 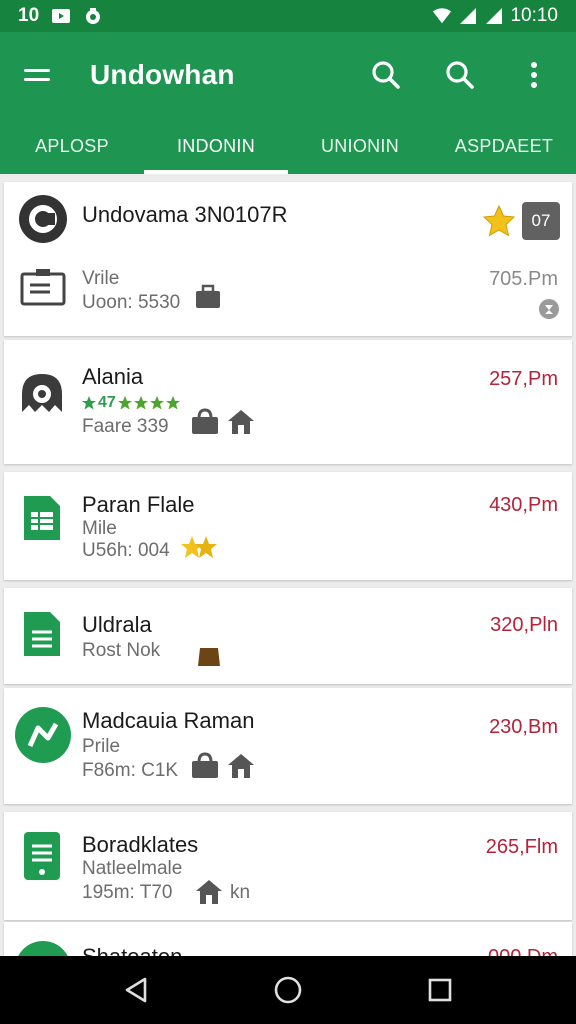 I want to click on recents-icon, so click(x=440, y=990).